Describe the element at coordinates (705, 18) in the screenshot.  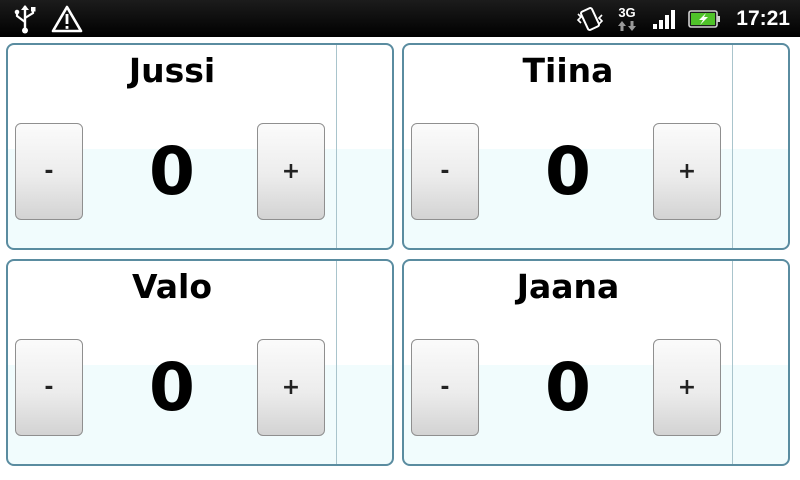
I see `battery-charging-icon` at that location.